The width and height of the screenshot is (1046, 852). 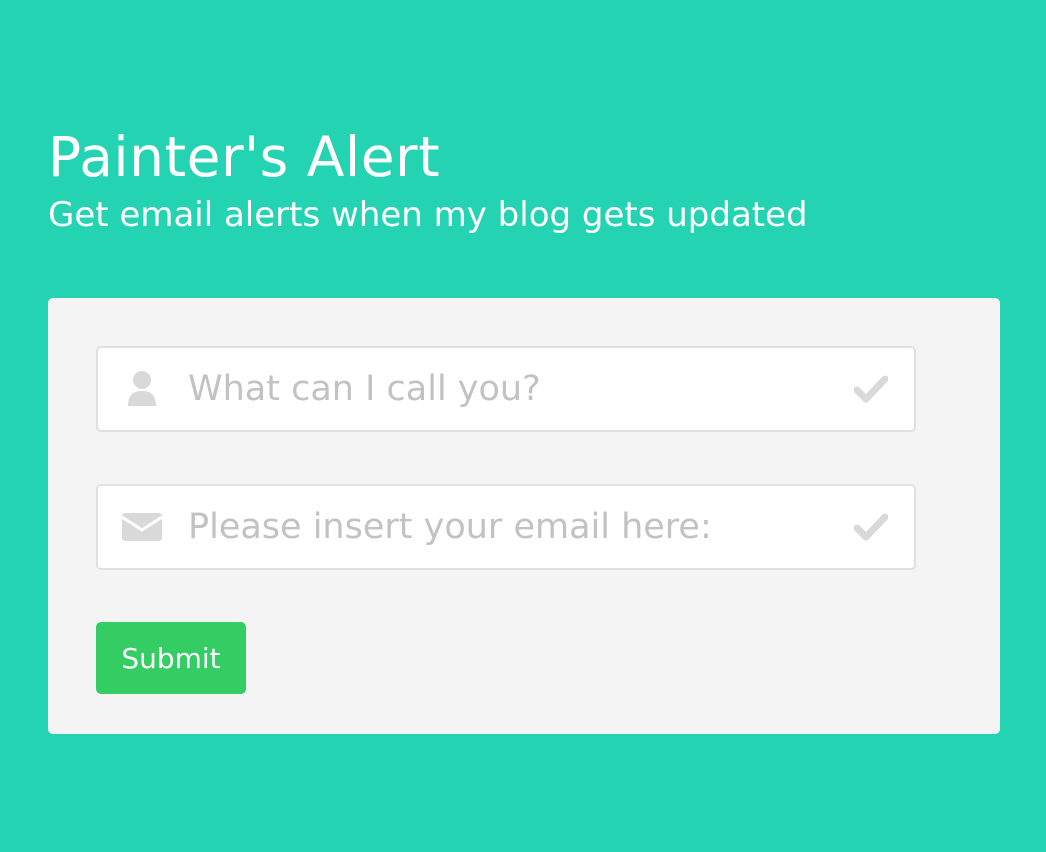 What do you see at coordinates (142, 527) in the screenshot?
I see `envelope-icon` at bounding box center [142, 527].